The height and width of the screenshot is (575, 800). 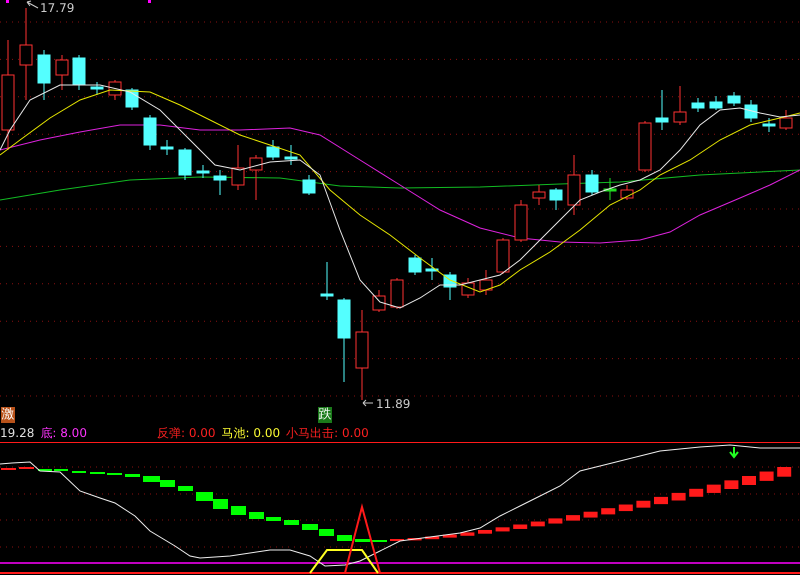 What do you see at coordinates (393, 404) in the screenshot?
I see `price-label: 11.89` at bounding box center [393, 404].